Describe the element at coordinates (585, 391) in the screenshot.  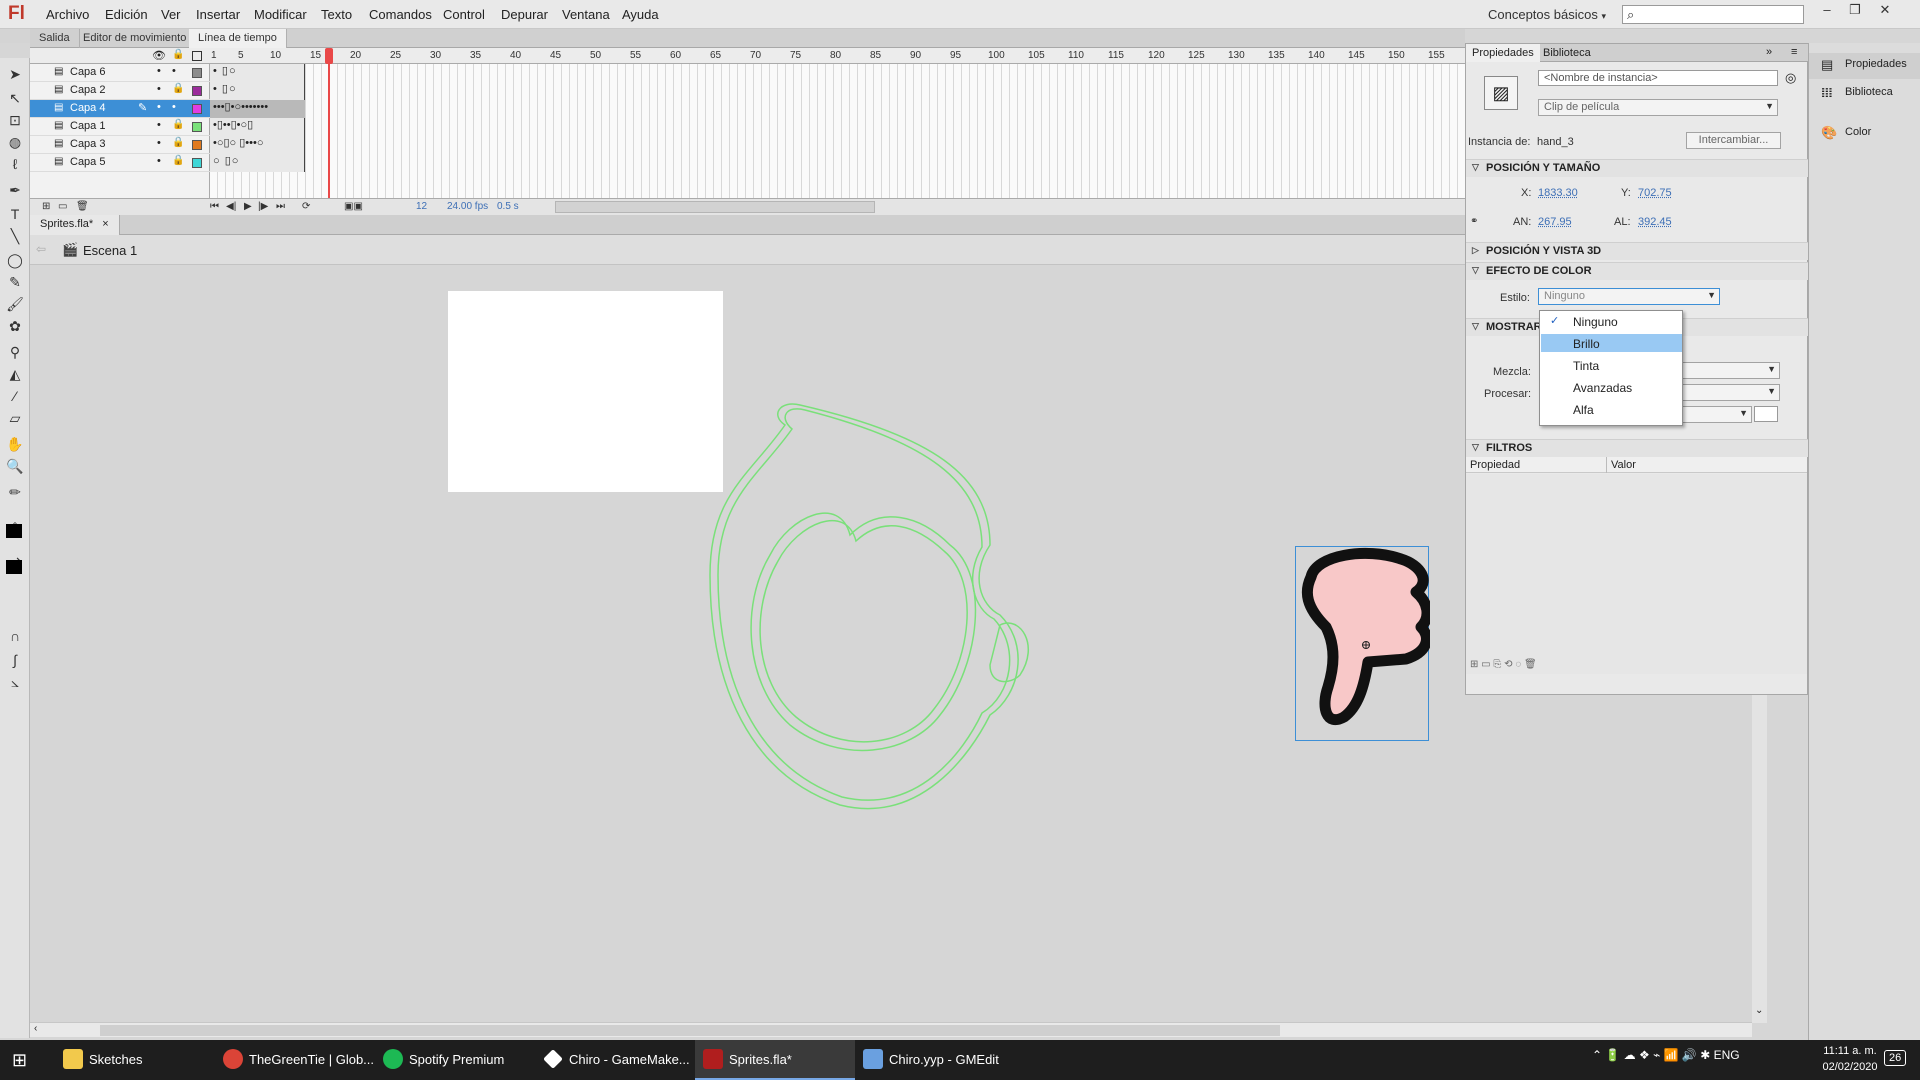
I see `stage-canvas` at that location.